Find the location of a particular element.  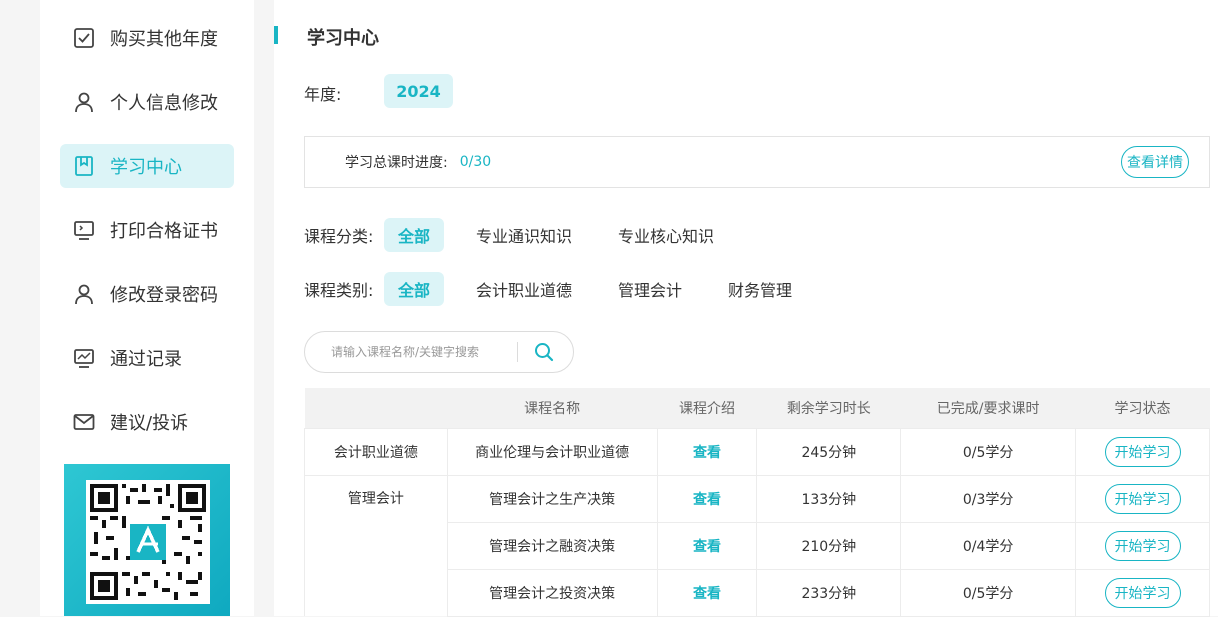

category-option-general: 专业通识知识 is located at coordinates (524, 235).